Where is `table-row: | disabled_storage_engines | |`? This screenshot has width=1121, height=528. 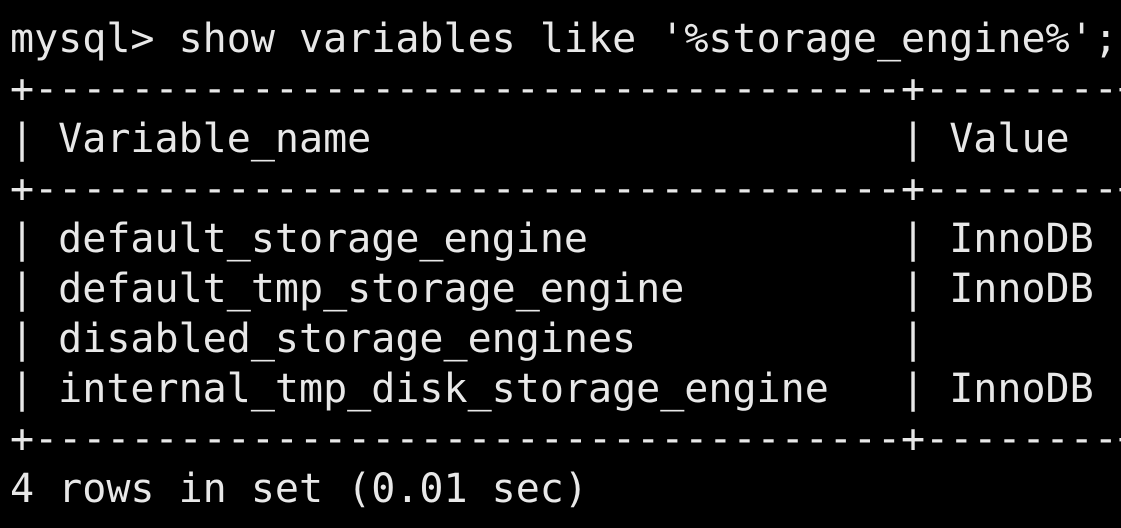
table-row: | disabled_storage_engines | | is located at coordinates (565, 339).